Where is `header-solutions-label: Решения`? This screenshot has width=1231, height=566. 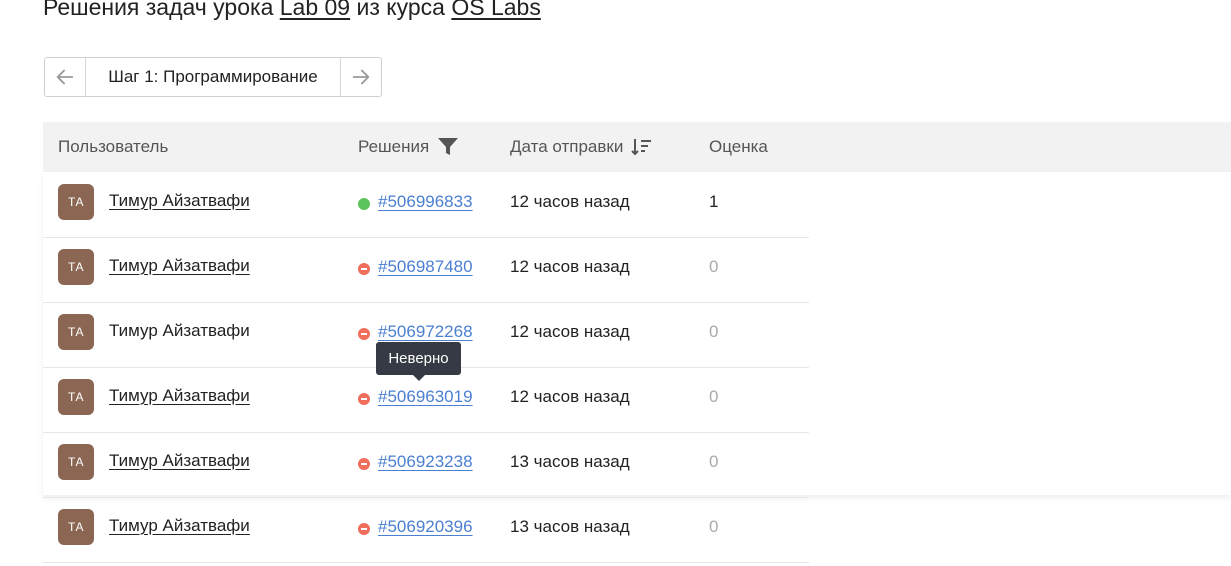 header-solutions-label: Решения is located at coordinates (394, 146).